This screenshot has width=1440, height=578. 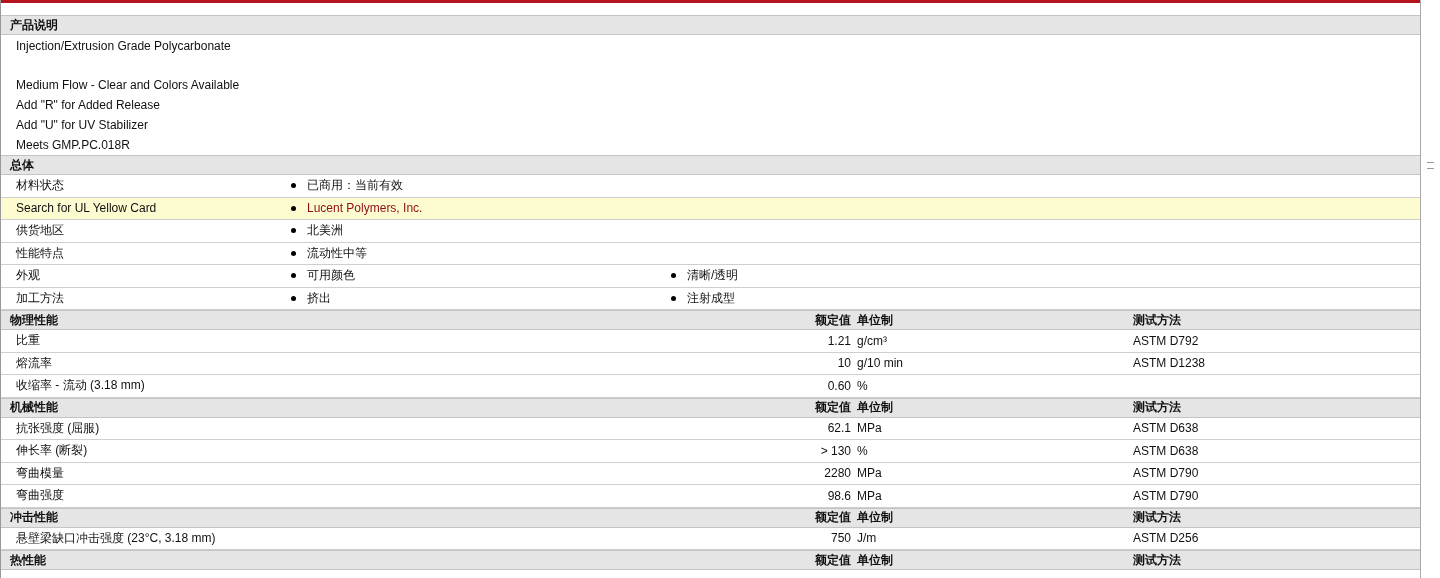 What do you see at coordinates (331, 276) in the screenshot?
I see `property-value: 可用颜色` at bounding box center [331, 276].